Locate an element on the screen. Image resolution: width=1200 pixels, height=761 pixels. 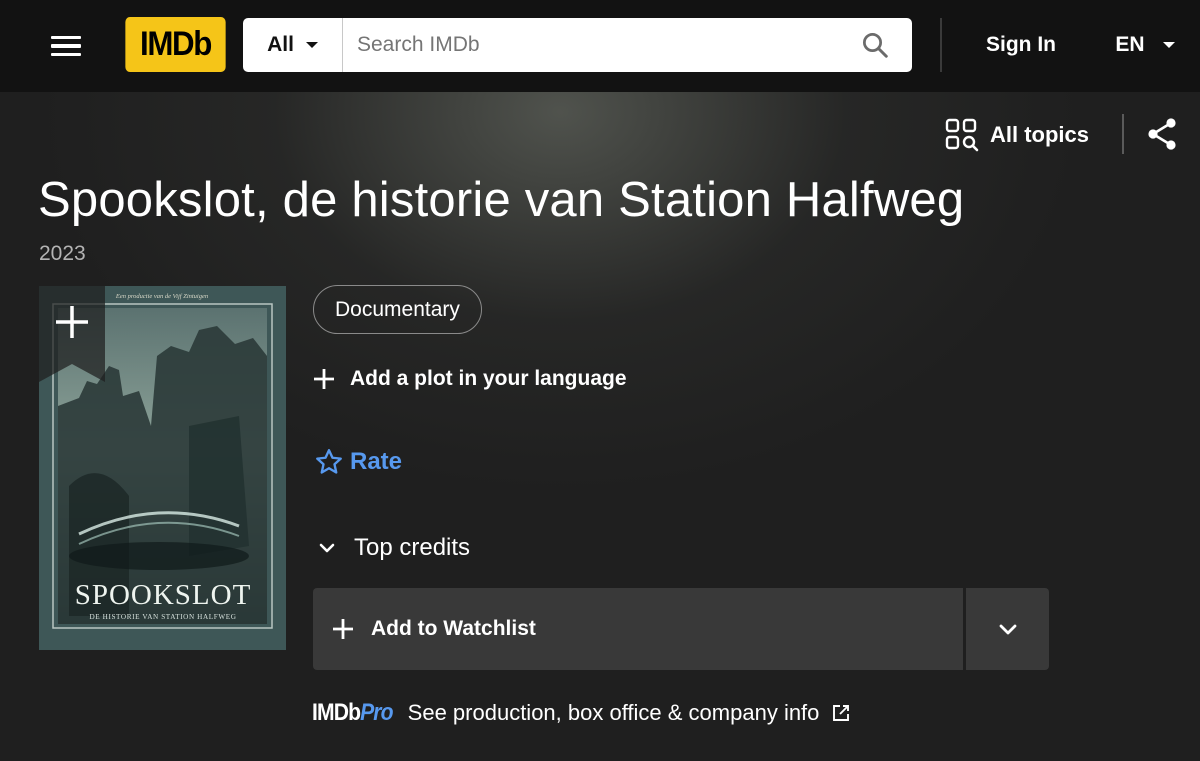
watchlist-button-group: Add to Watchlist is located at coordinates (681, 629).